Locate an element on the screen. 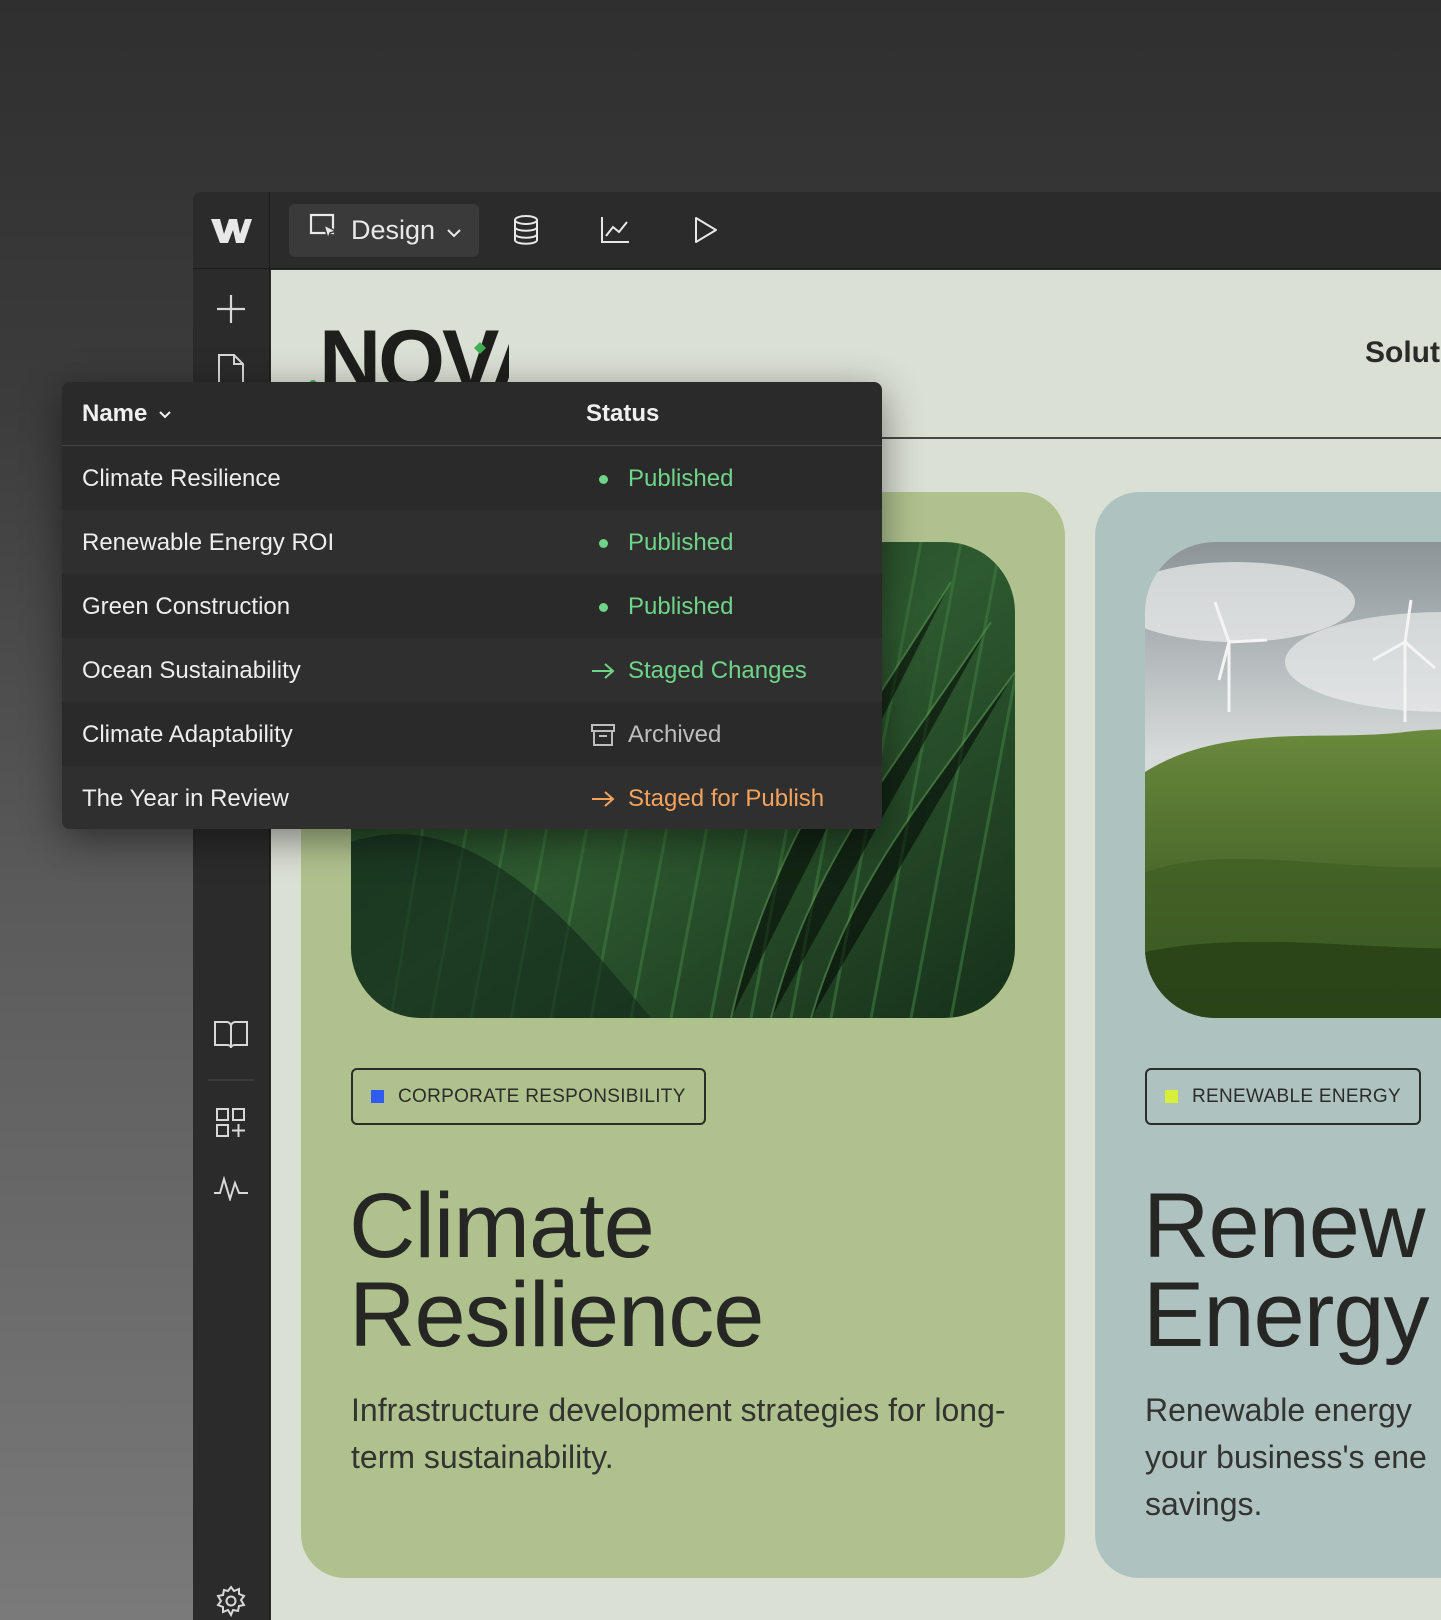 This screenshot has height=1620, width=1441. nav-link-solutions: Soluti is located at coordinates (1403, 353).